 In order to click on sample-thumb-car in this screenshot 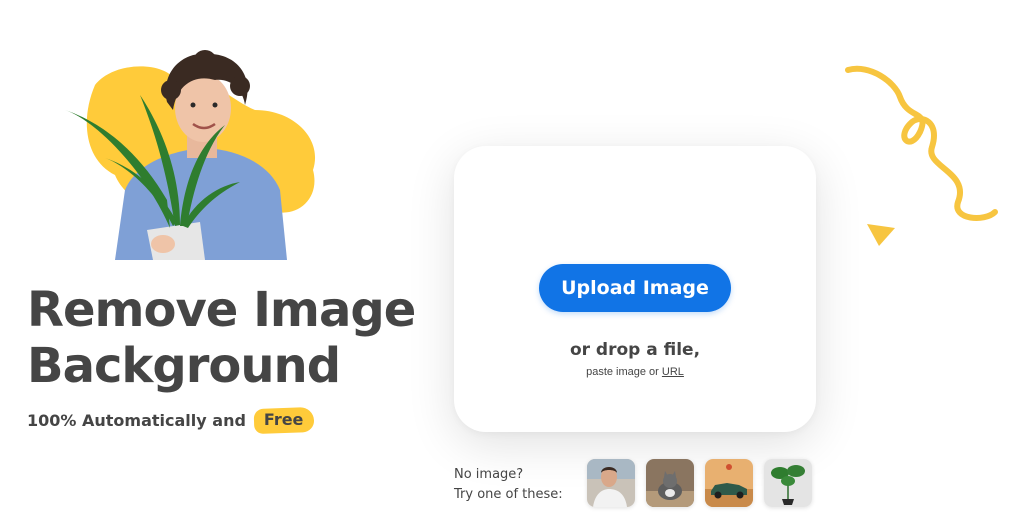, I will do `click(729, 483)`.